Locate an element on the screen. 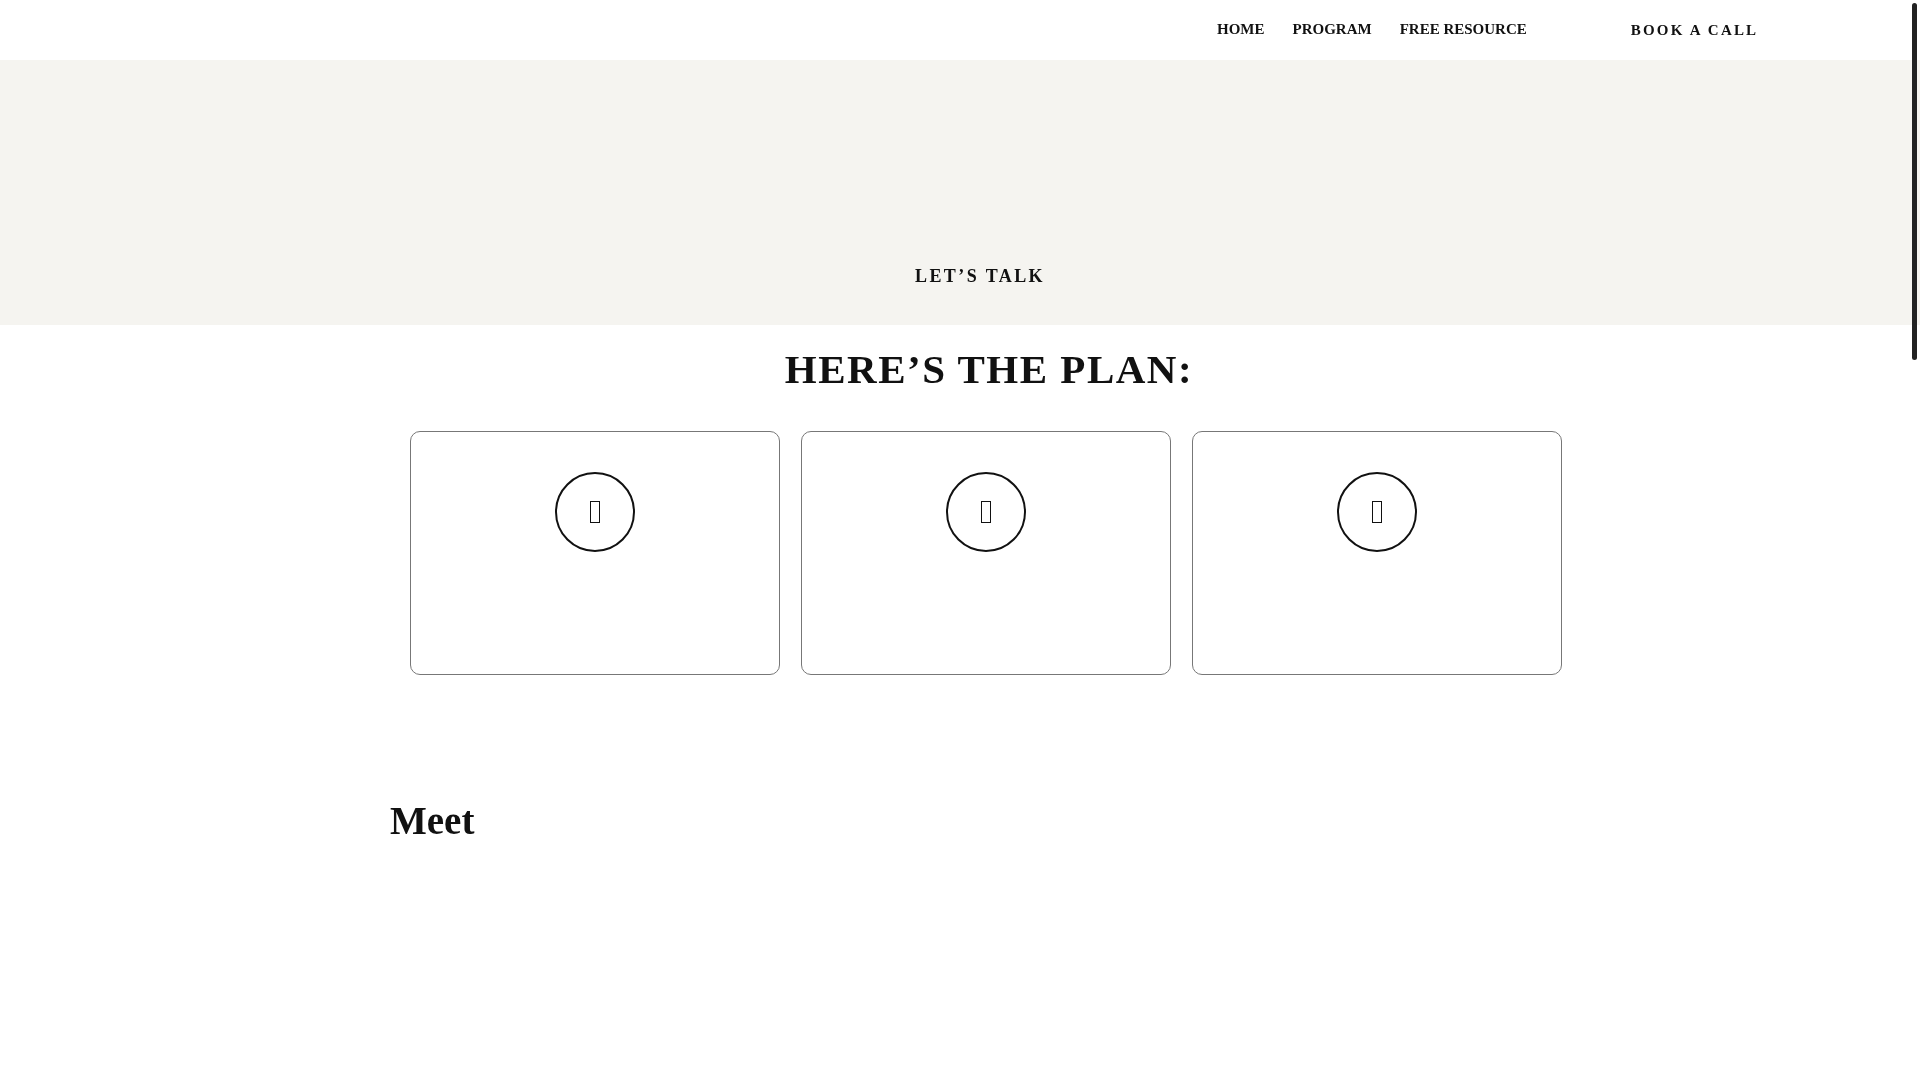  hero-label: LET’S TALK is located at coordinates (980, 277).